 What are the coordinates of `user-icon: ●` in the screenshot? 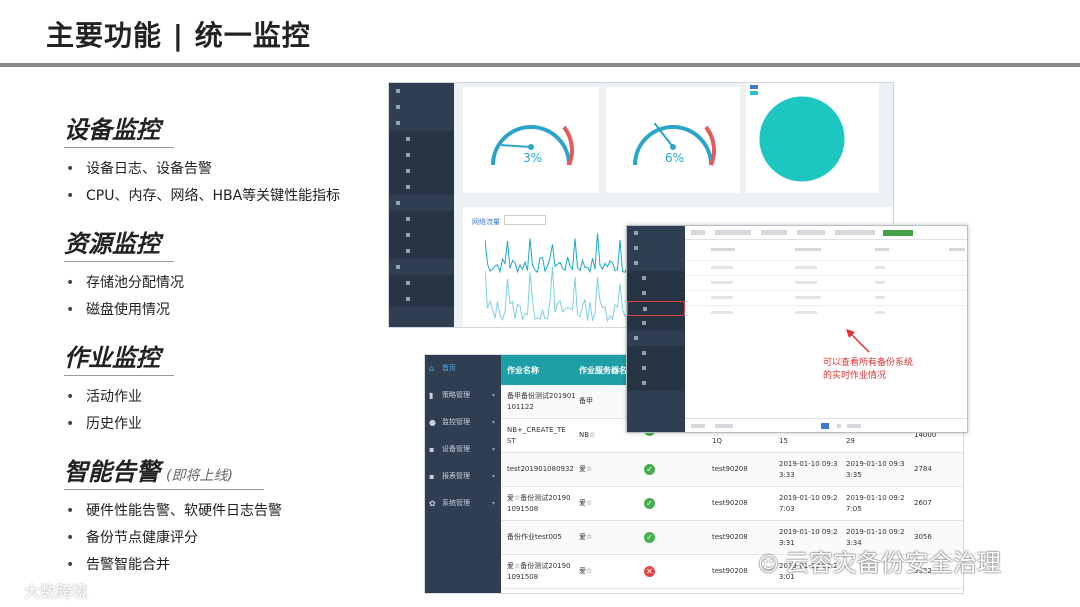 It's located at (432, 422).